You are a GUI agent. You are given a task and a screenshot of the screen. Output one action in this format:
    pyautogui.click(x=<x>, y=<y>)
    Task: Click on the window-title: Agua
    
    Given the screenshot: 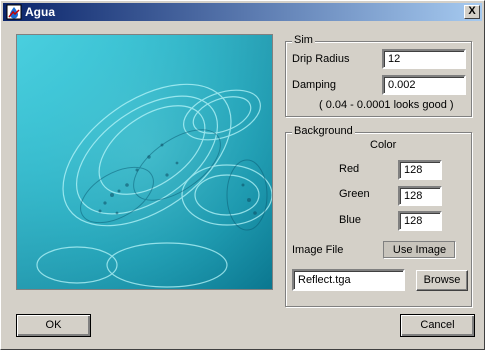 What is the action you would take?
    pyautogui.click(x=40, y=12)
    